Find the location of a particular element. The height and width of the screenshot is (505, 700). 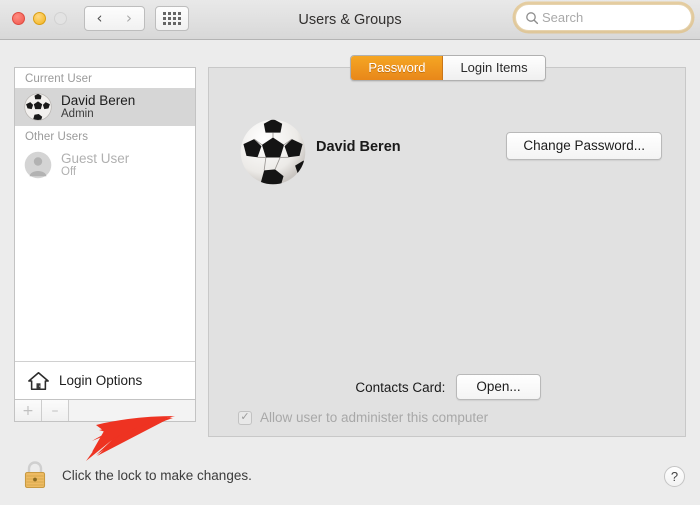

soccer-ball-avatar is located at coordinates (38, 107).